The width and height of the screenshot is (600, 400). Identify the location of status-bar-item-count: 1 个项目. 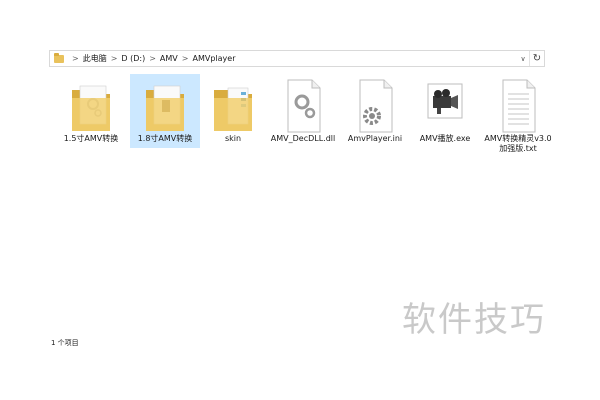
(65, 343).